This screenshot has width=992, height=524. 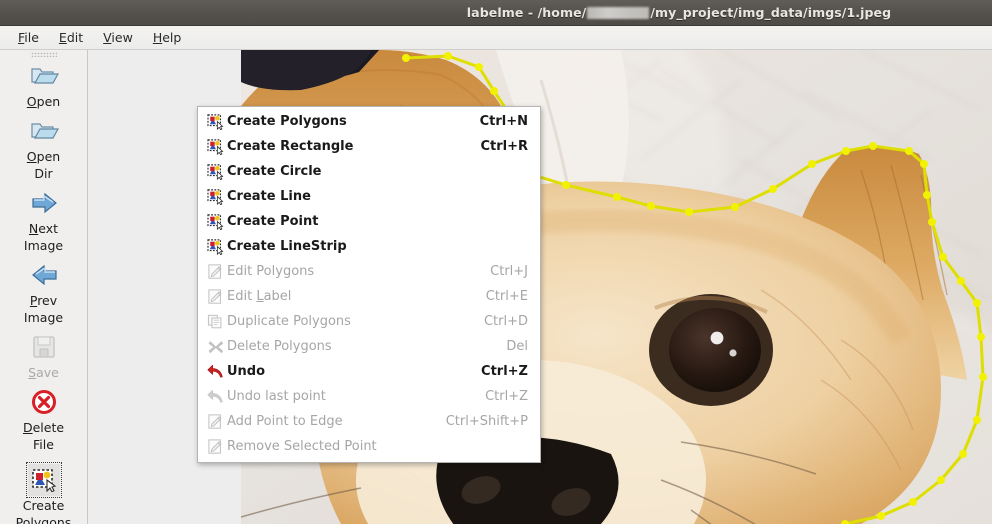 What do you see at coordinates (271, 271) in the screenshot?
I see `context-menu-item-label: Edit Polygons` at bounding box center [271, 271].